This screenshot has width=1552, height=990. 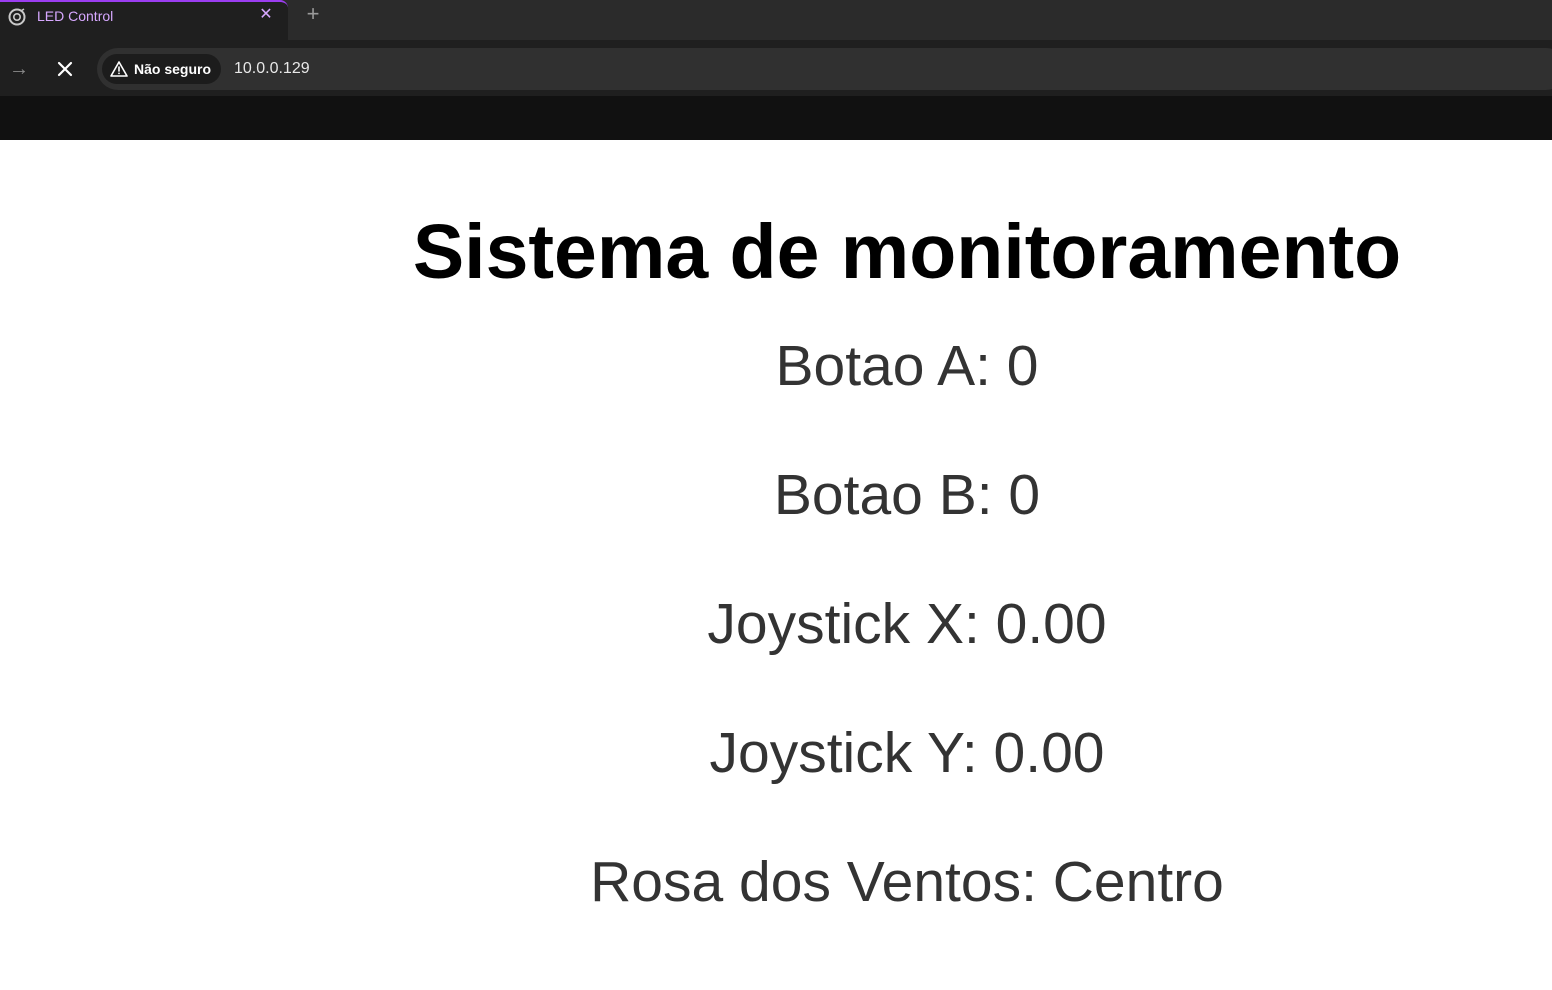 What do you see at coordinates (173, 69) in the screenshot?
I see `security-label: Não seguro` at bounding box center [173, 69].